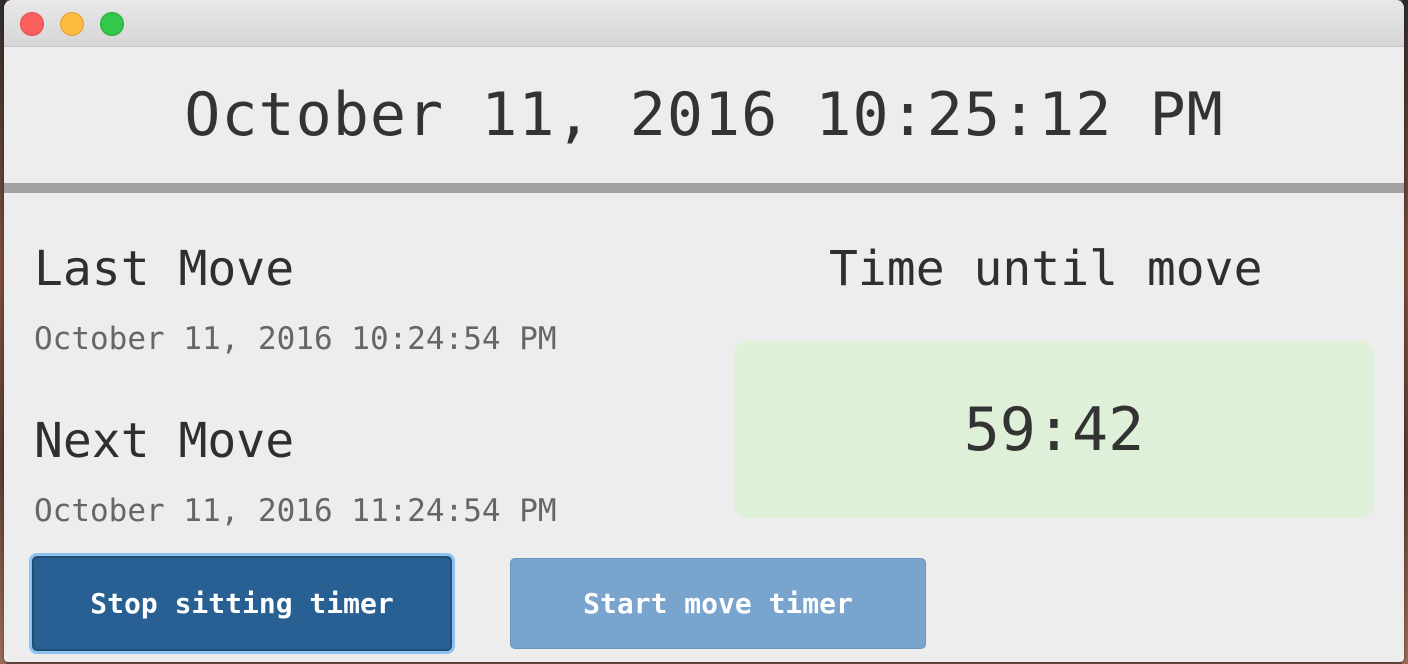 The height and width of the screenshot is (664, 1408). Describe the element at coordinates (295, 339) in the screenshot. I see `last-move-datetime: October 11, 2016 10:24:54 PM` at that location.